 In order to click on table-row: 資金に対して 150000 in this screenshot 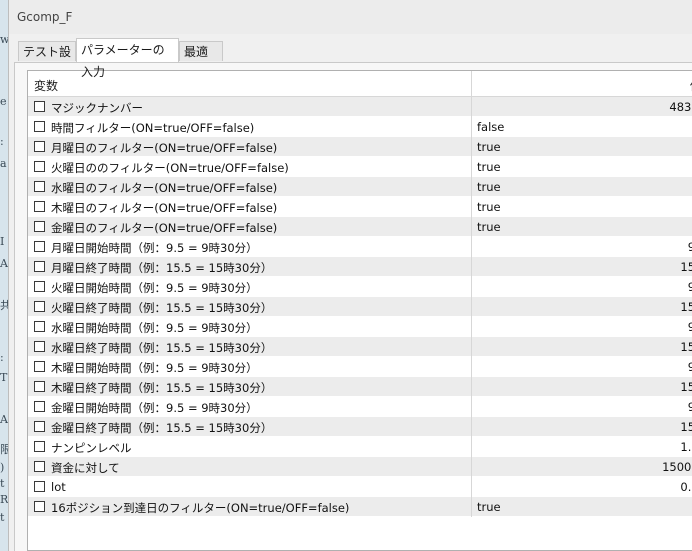, I will do `click(360, 467)`.